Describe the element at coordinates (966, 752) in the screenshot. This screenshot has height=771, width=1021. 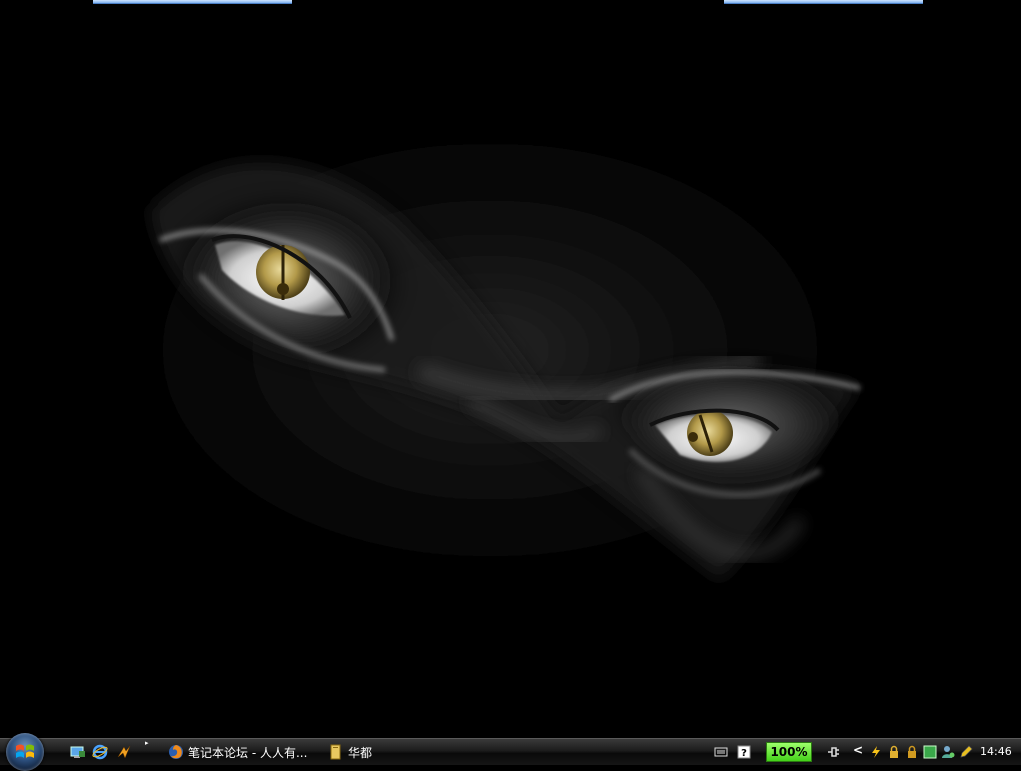
I see `pencil-icon` at that location.